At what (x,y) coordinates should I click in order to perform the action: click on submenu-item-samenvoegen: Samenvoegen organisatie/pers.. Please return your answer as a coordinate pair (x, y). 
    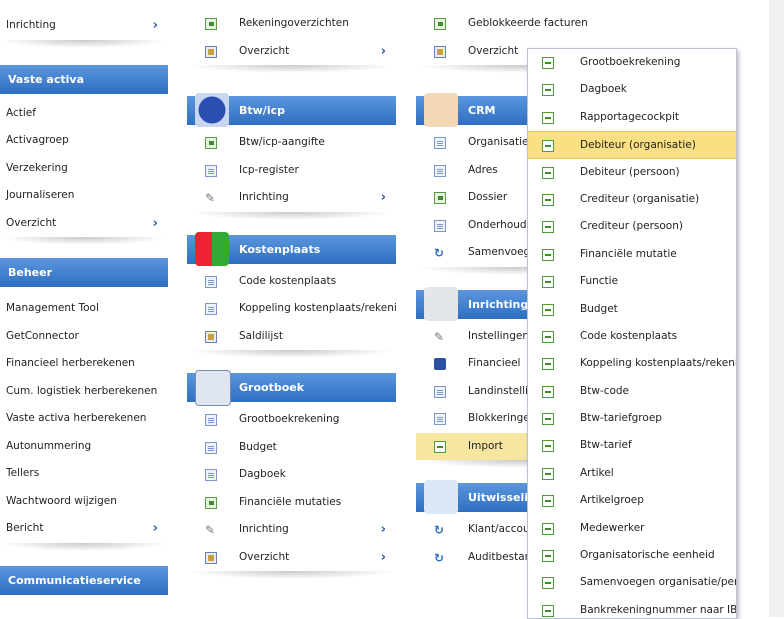
    Looking at the image, I should click on (632, 582).